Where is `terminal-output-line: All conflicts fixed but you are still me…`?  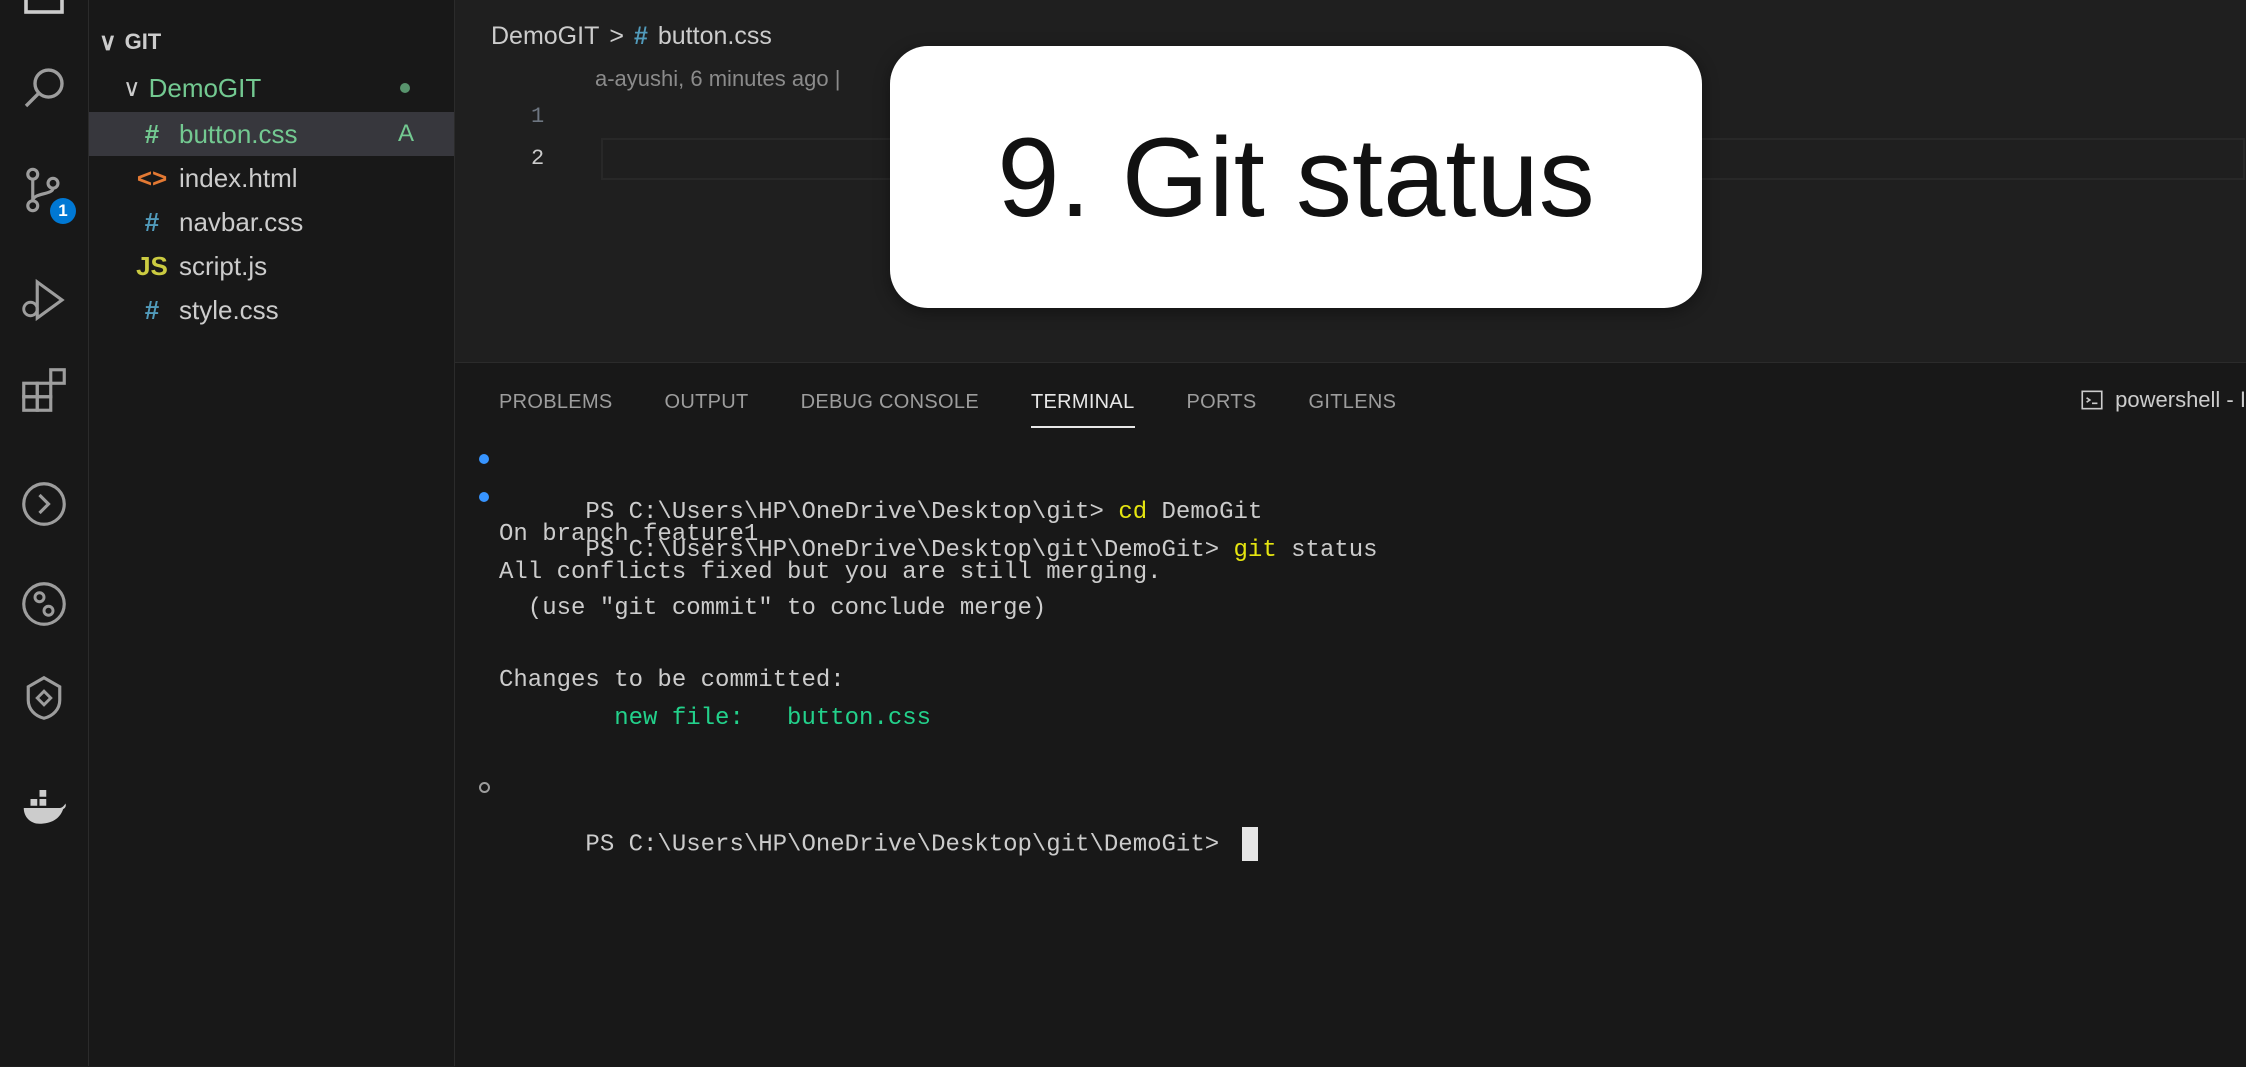 terminal-output-line: All conflicts fixed but you are still me… is located at coordinates (830, 572).